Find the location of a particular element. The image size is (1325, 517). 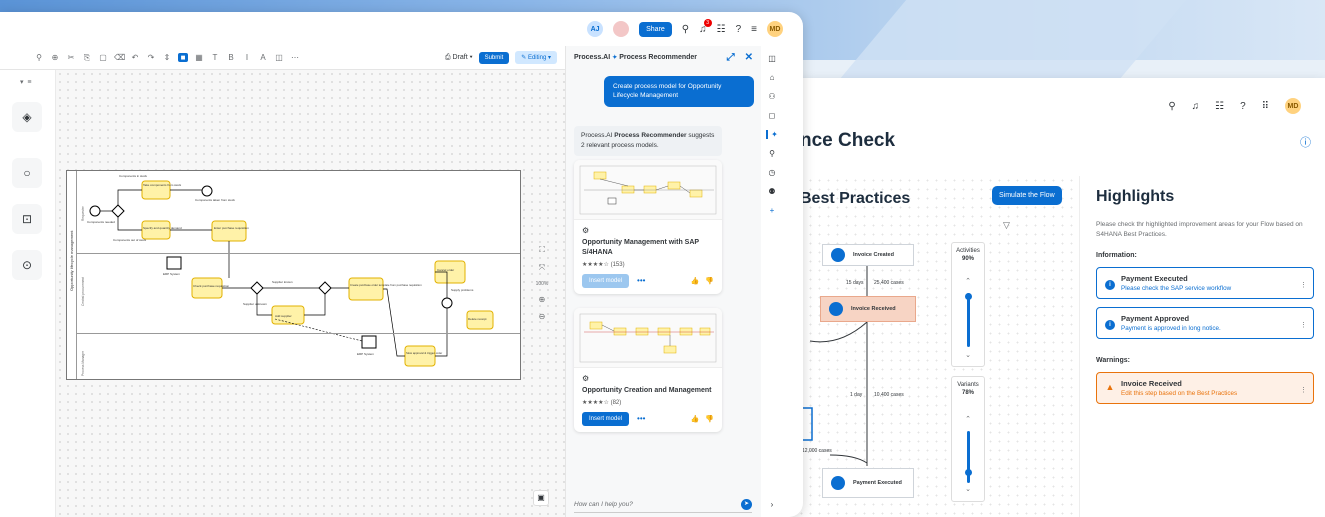

comment-icon: ◻ is located at coordinates (772, 115).